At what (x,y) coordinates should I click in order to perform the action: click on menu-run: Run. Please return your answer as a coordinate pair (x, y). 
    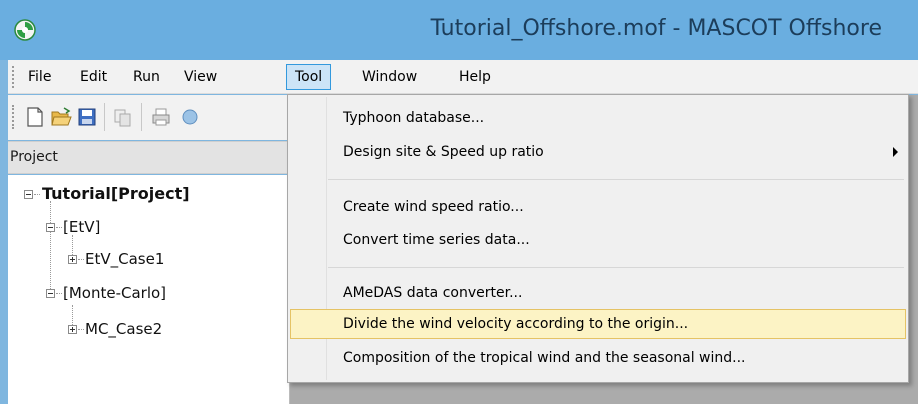
    Looking at the image, I should click on (146, 77).